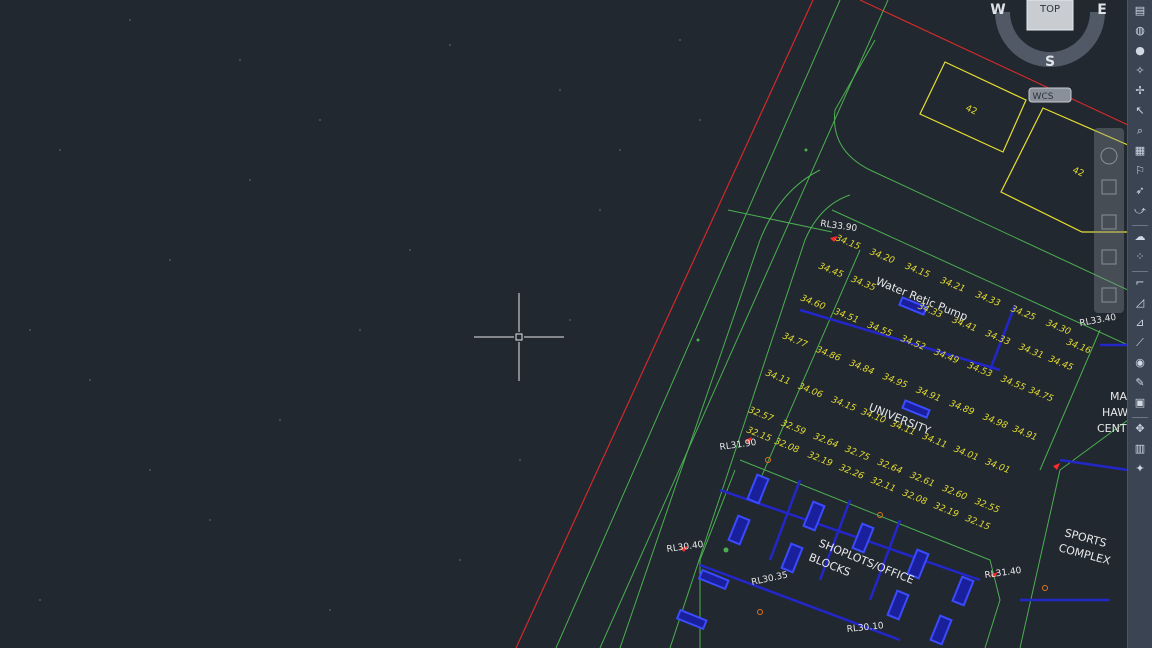  What do you see at coordinates (1140, 363) in the screenshot?
I see `ball-icon: ◉` at bounding box center [1140, 363].